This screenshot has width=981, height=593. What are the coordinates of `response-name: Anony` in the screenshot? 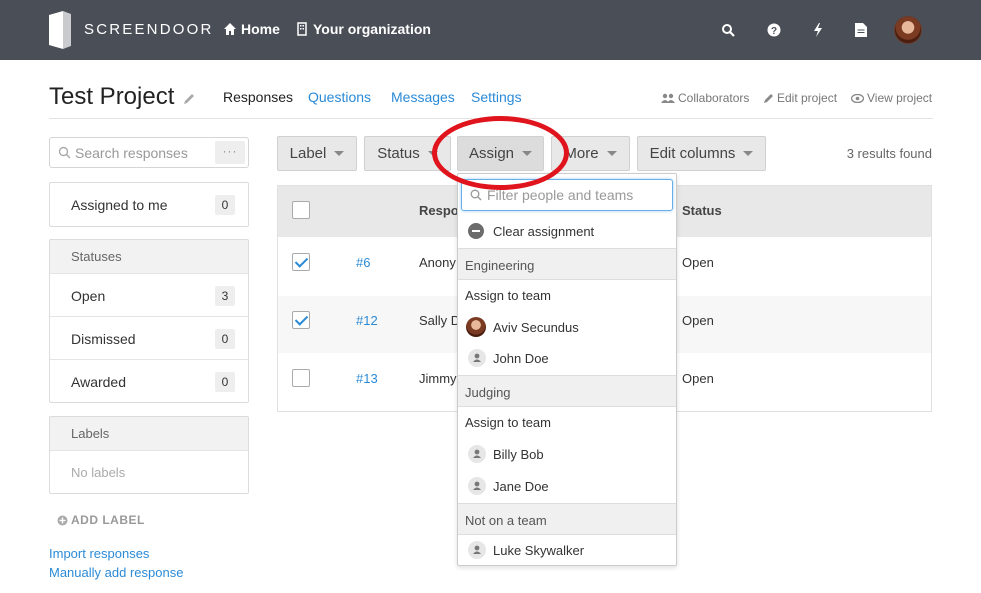 It's located at (437, 262).